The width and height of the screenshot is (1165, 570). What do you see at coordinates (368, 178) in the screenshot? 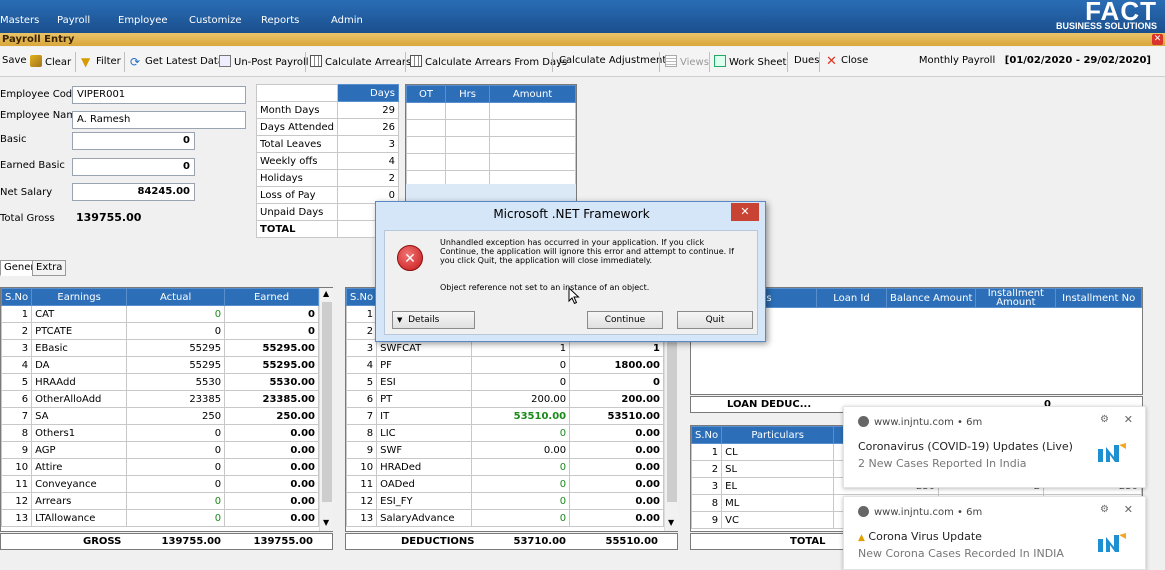
I see `days-row-value: 2` at bounding box center [368, 178].